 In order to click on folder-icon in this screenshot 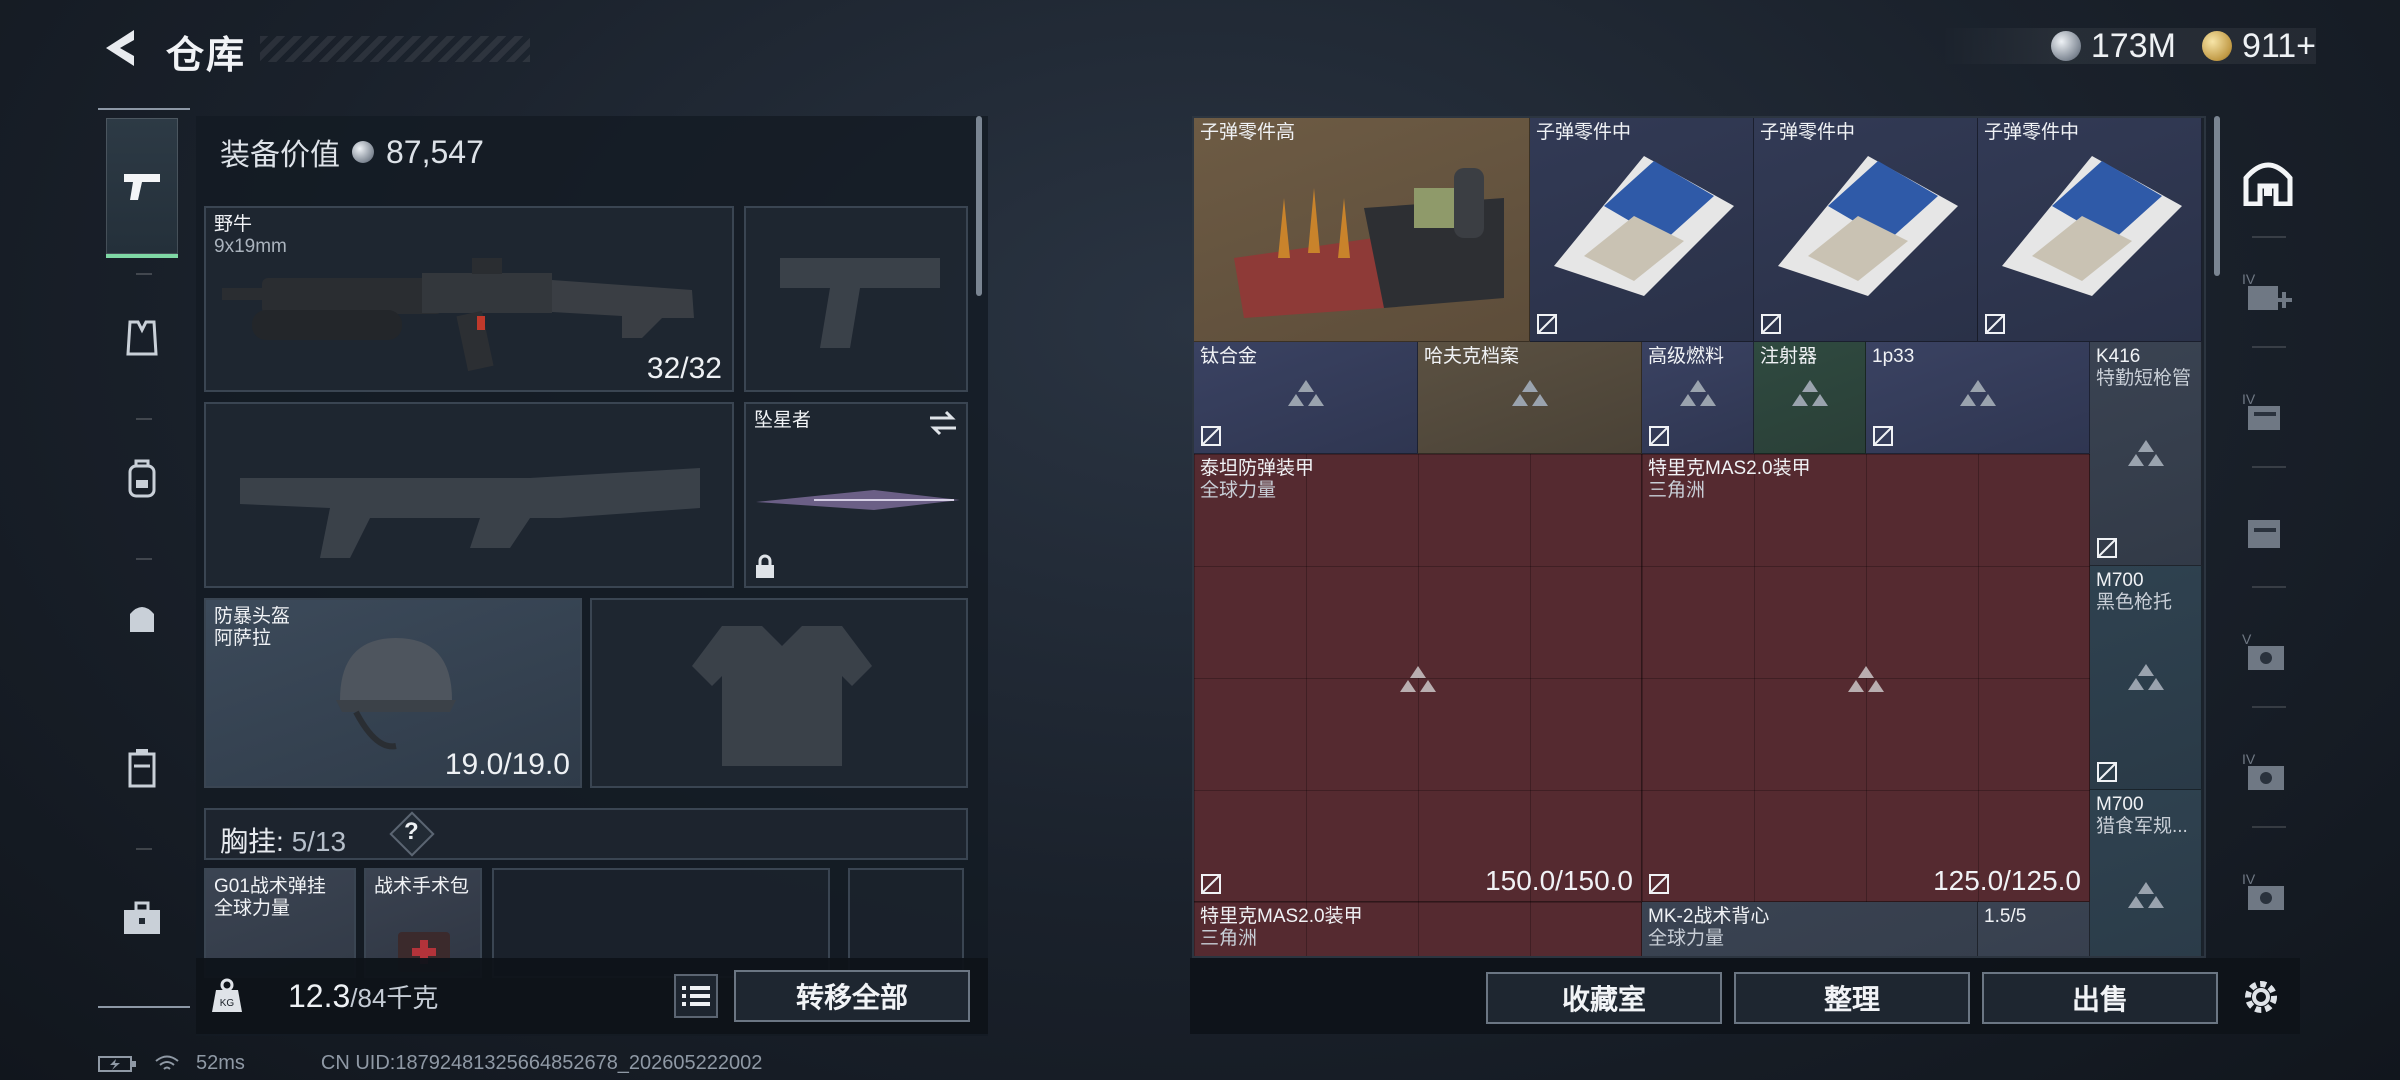, I will do `click(2264, 534)`.